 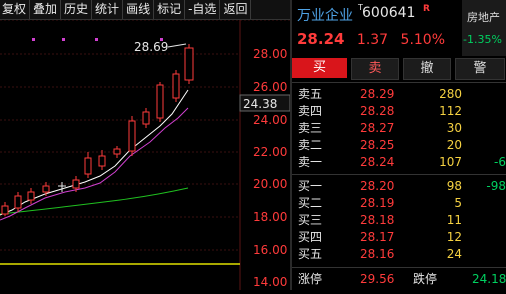 What do you see at coordinates (177, 45) in the screenshot?
I see `high-annotation-arrow` at bounding box center [177, 45].